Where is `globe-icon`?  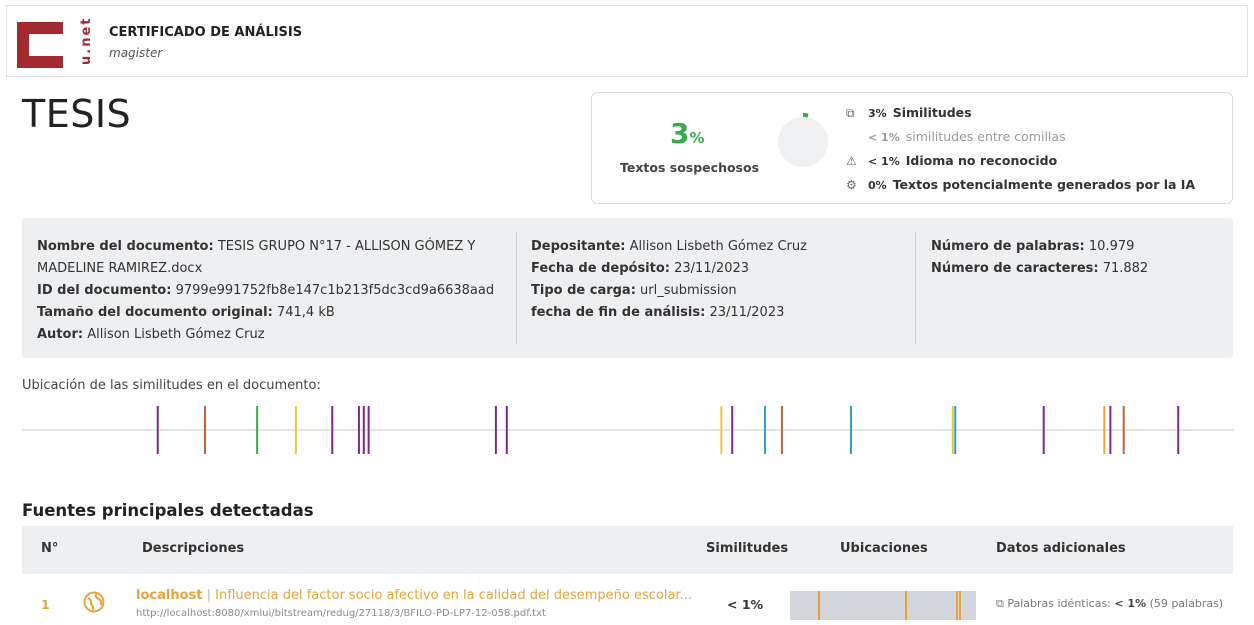
globe-icon is located at coordinates (94, 602).